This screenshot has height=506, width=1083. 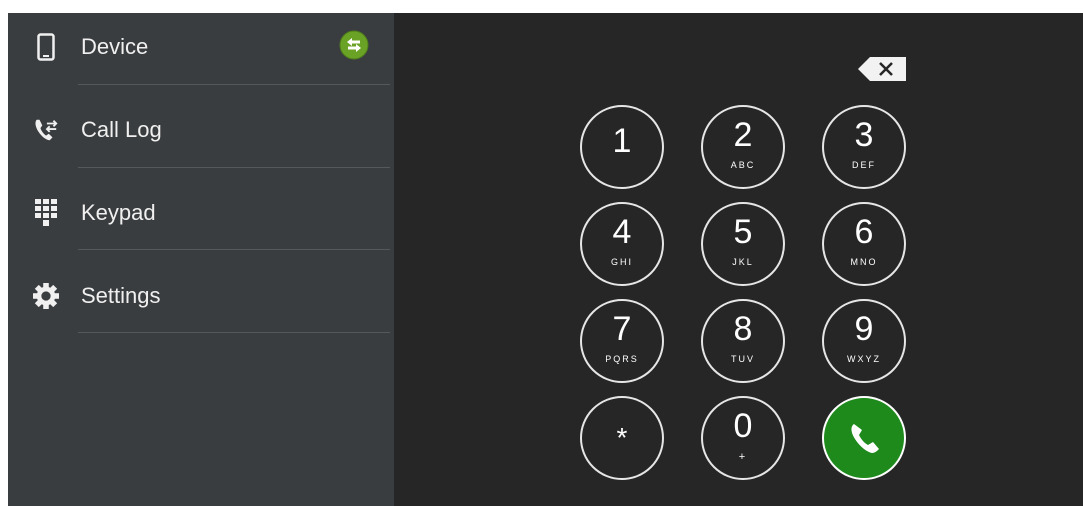 What do you see at coordinates (743, 341) in the screenshot?
I see `key-8: 8 TUV` at bounding box center [743, 341].